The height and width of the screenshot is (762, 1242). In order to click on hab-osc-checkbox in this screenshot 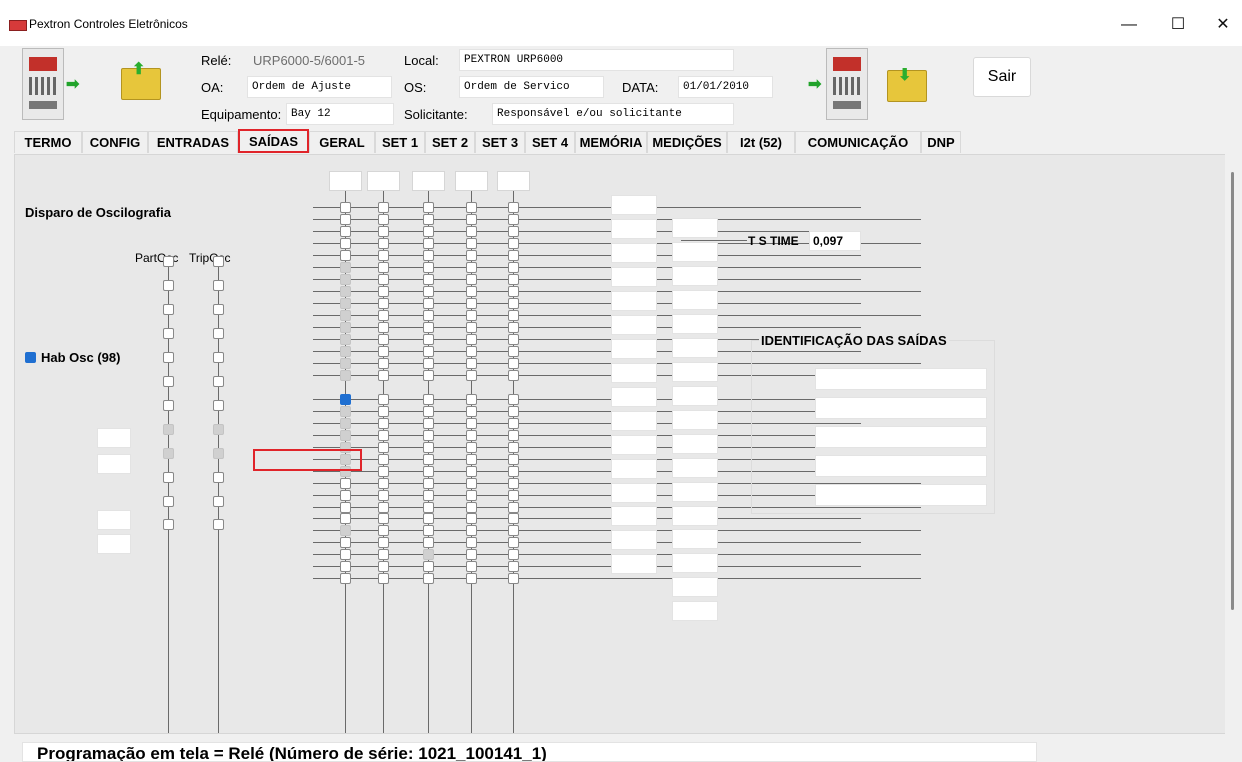, I will do `click(30, 357)`.